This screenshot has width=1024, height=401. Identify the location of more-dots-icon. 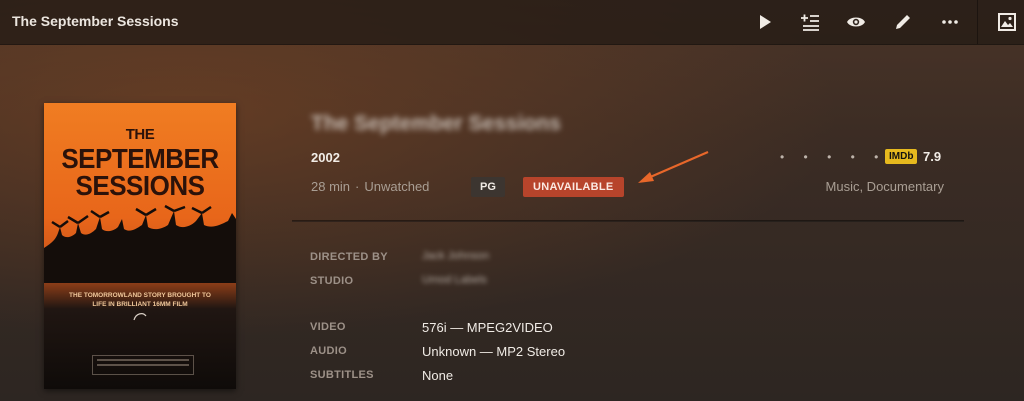
(950, 22).